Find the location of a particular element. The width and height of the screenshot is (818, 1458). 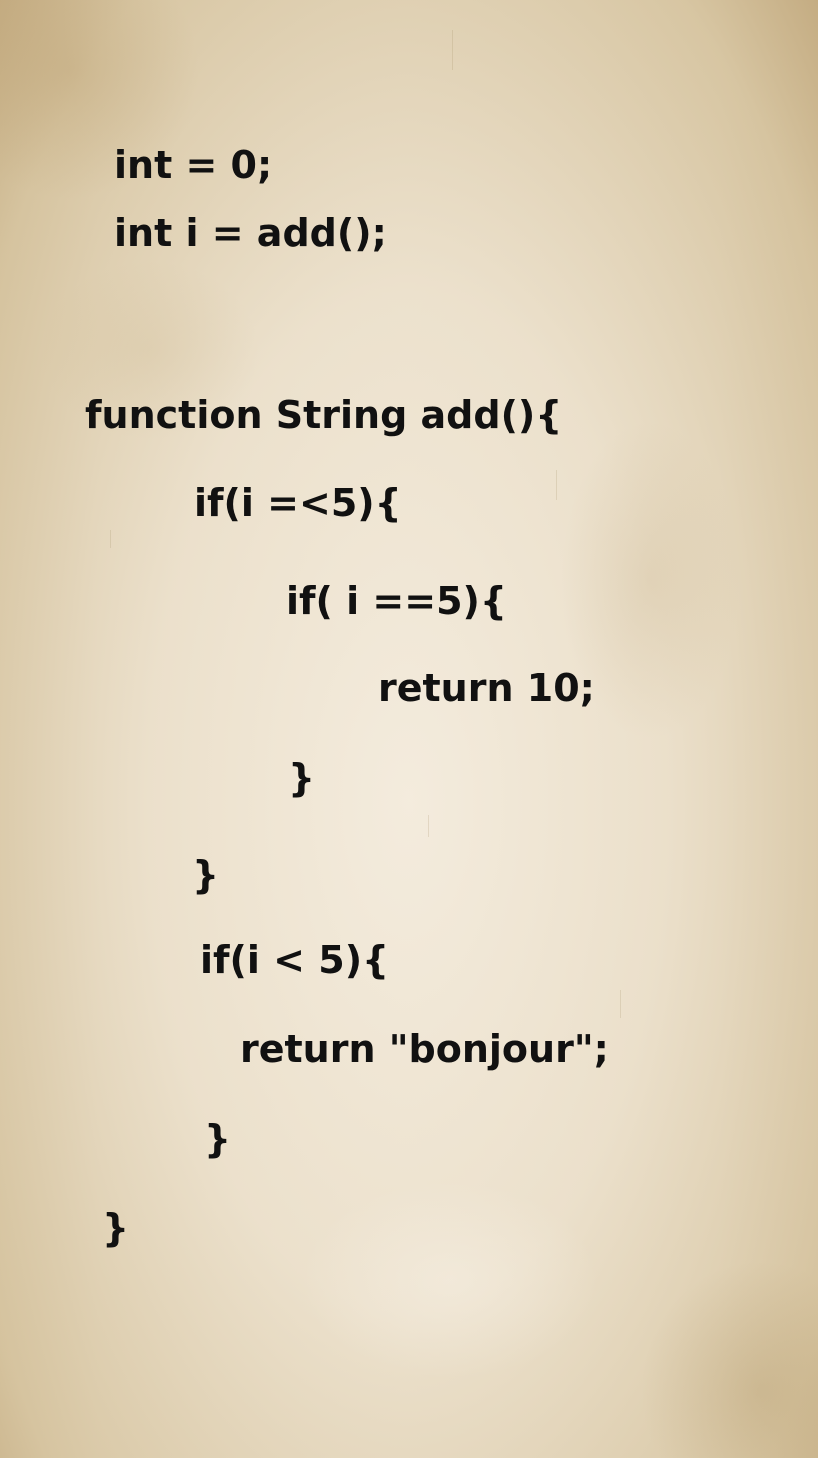

code-line: return "bonjour"; is located at coordinates (424, 1049).